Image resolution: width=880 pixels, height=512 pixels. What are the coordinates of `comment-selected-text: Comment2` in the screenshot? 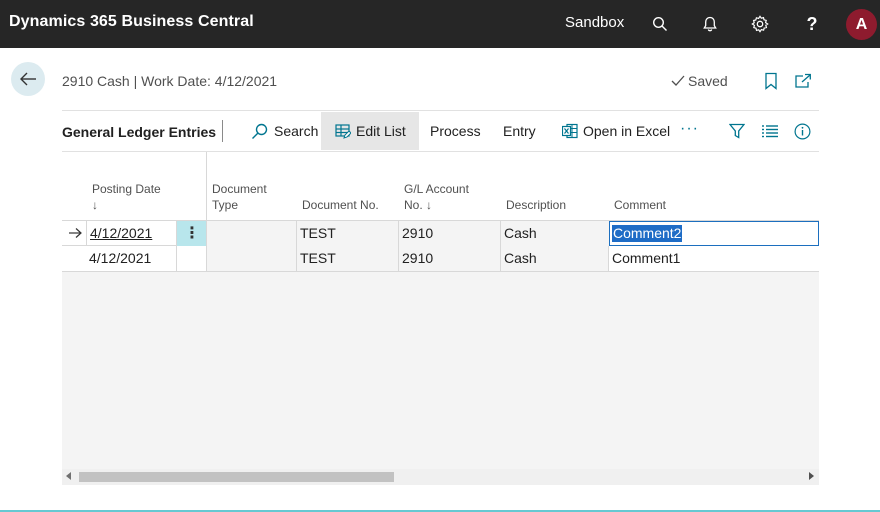 It's located at (647, 233).